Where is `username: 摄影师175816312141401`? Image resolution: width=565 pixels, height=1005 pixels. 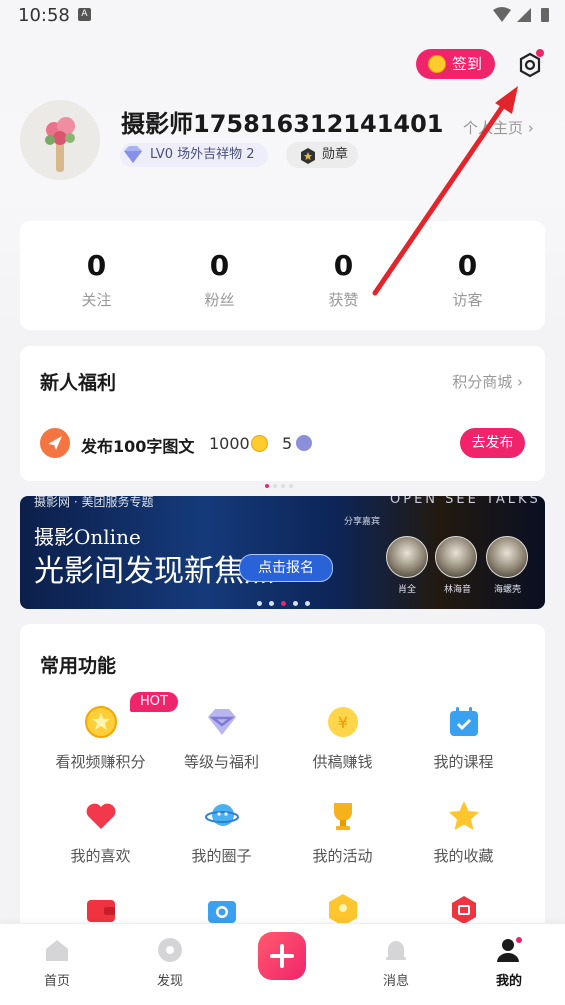 username: 摄影师175816312141401 is located at coordinates (282, 124).